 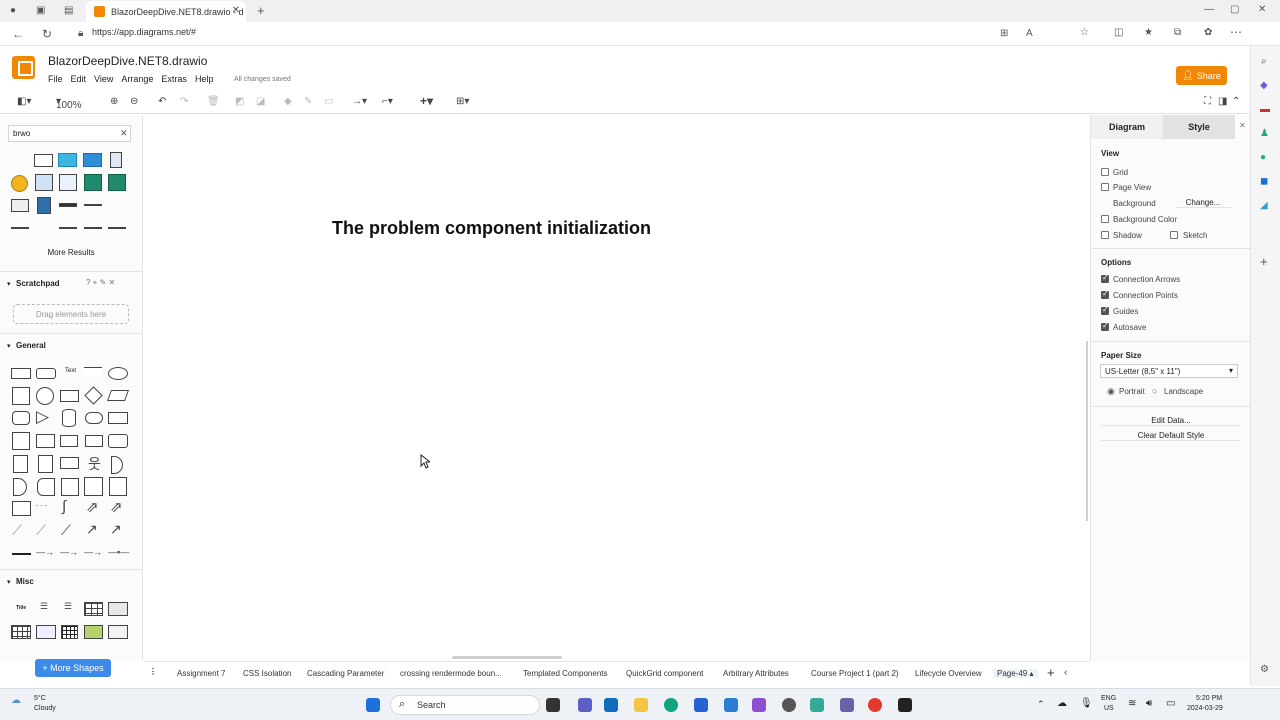 I want to click on favorite-icon: ☆, so click(x=1084, y=32).